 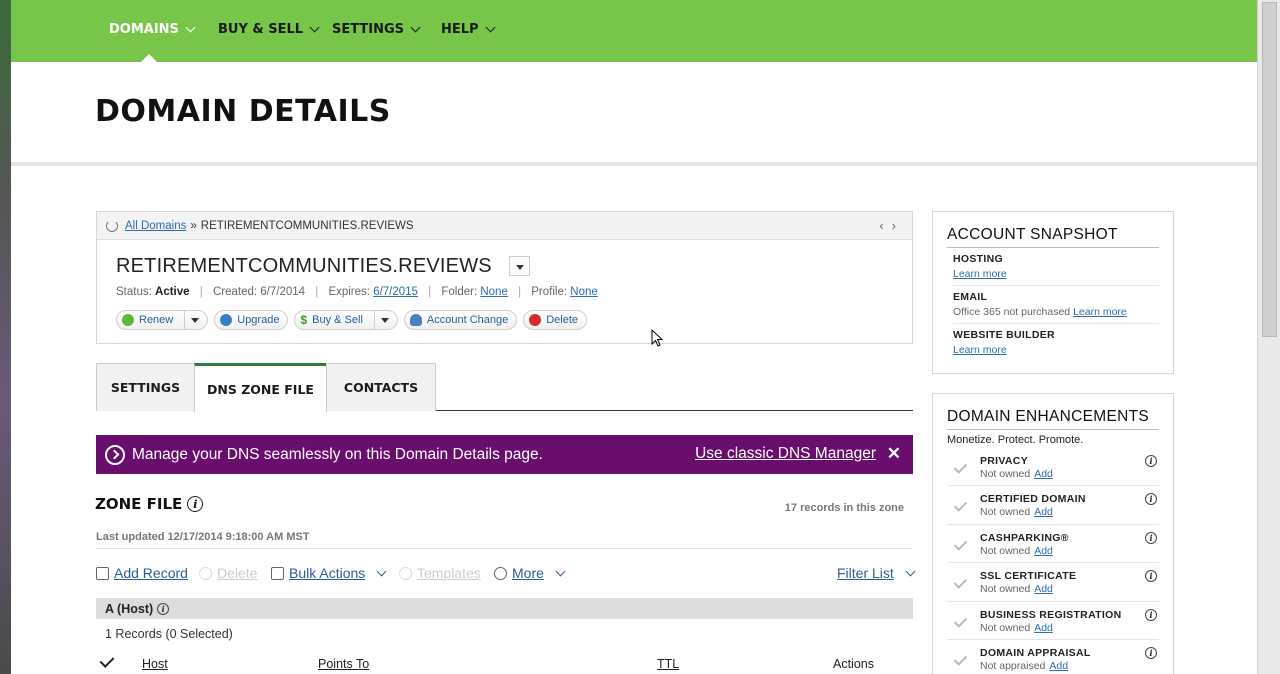 What do you see at coordinates (346, 320) in the screenshot?
I see `buy-sell-button: $ Buy & Sell` at bounding box center [346, 320].